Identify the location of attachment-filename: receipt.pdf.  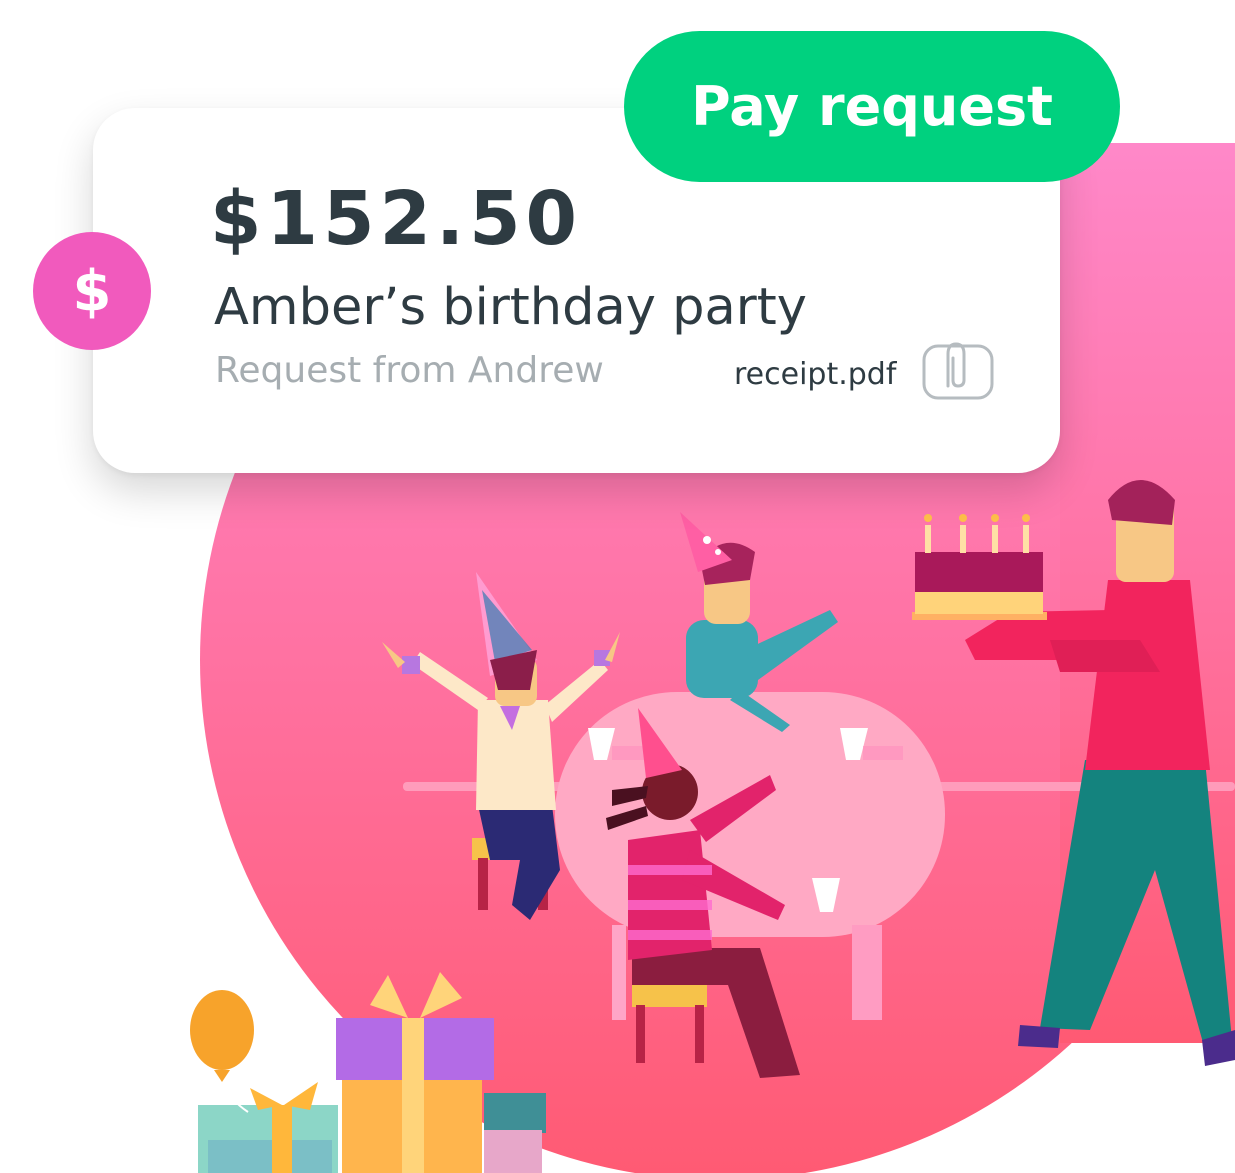
(815, 375).